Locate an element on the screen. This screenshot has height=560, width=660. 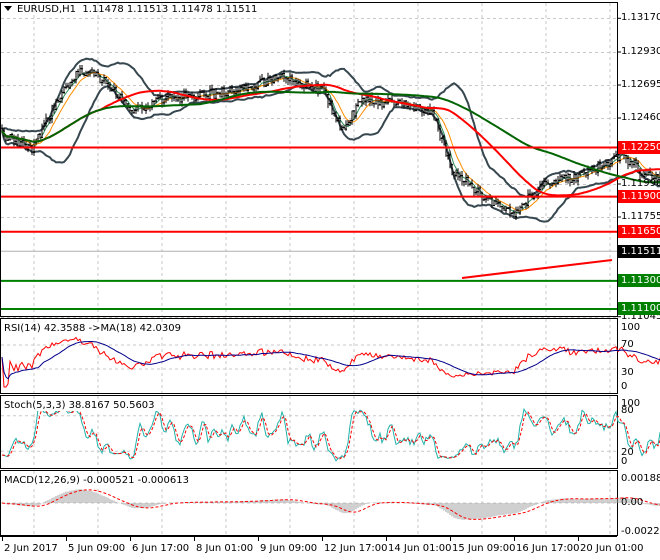
price-axis-label: 1.11990 is located at coordinates (640, 183).